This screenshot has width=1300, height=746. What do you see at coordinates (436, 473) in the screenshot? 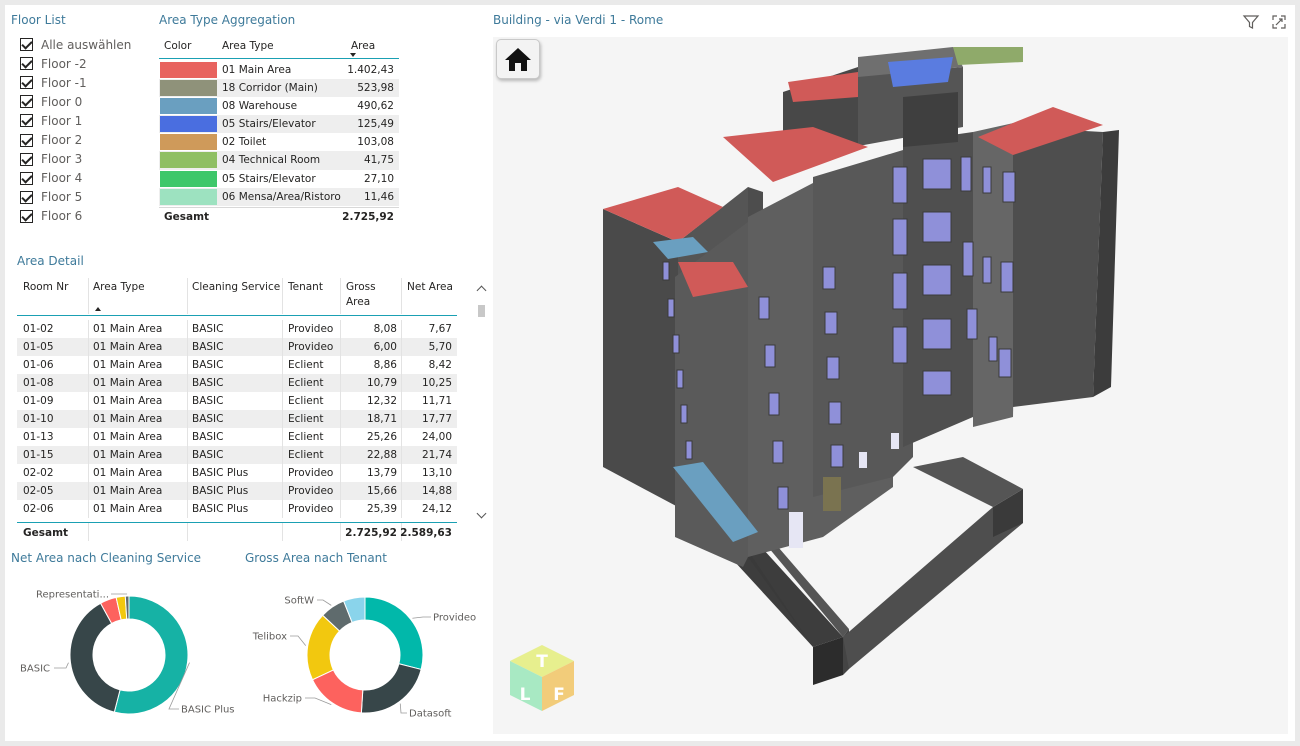
I see `net-area-cell: 13,10` at bounding box center [436, 473].